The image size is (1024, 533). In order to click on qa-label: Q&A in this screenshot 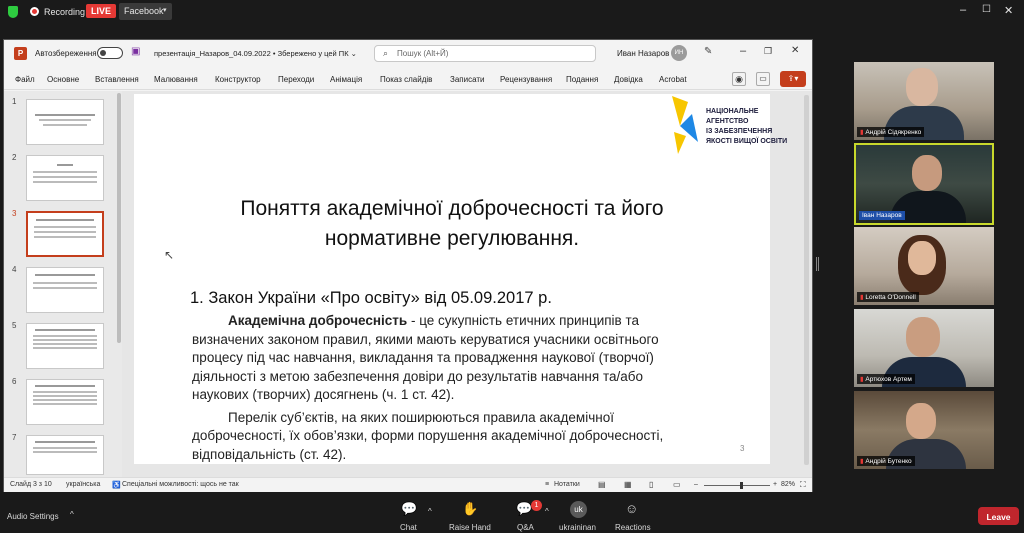, I will do `click(525, 527)`.